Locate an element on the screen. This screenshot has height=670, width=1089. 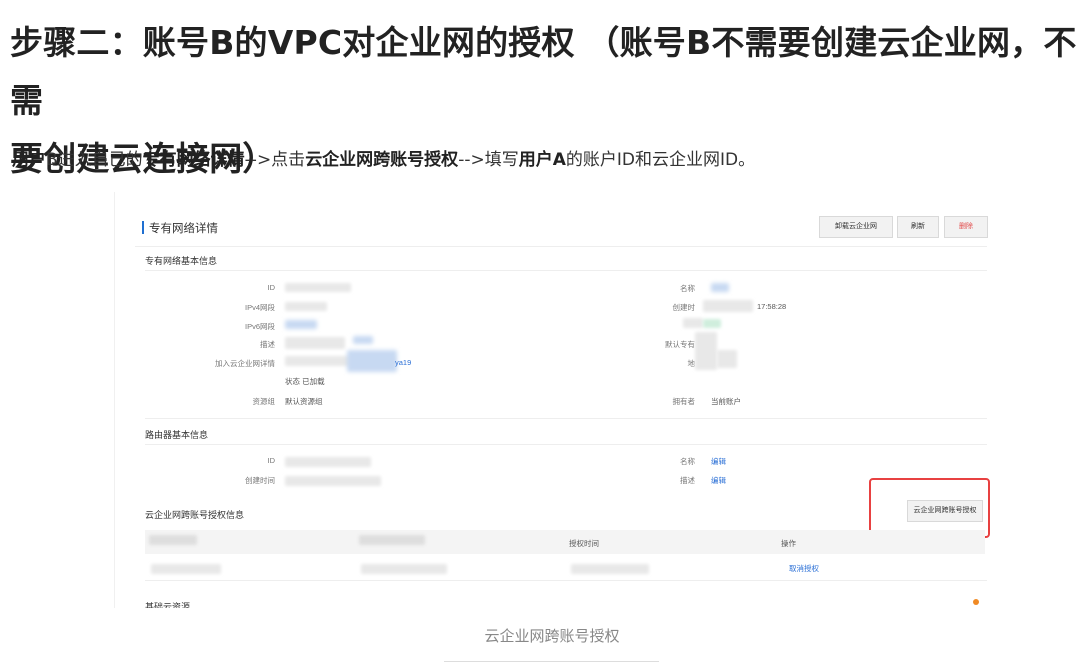
label-ipv4: IPv4网段 is located at coordinates (259, 307).